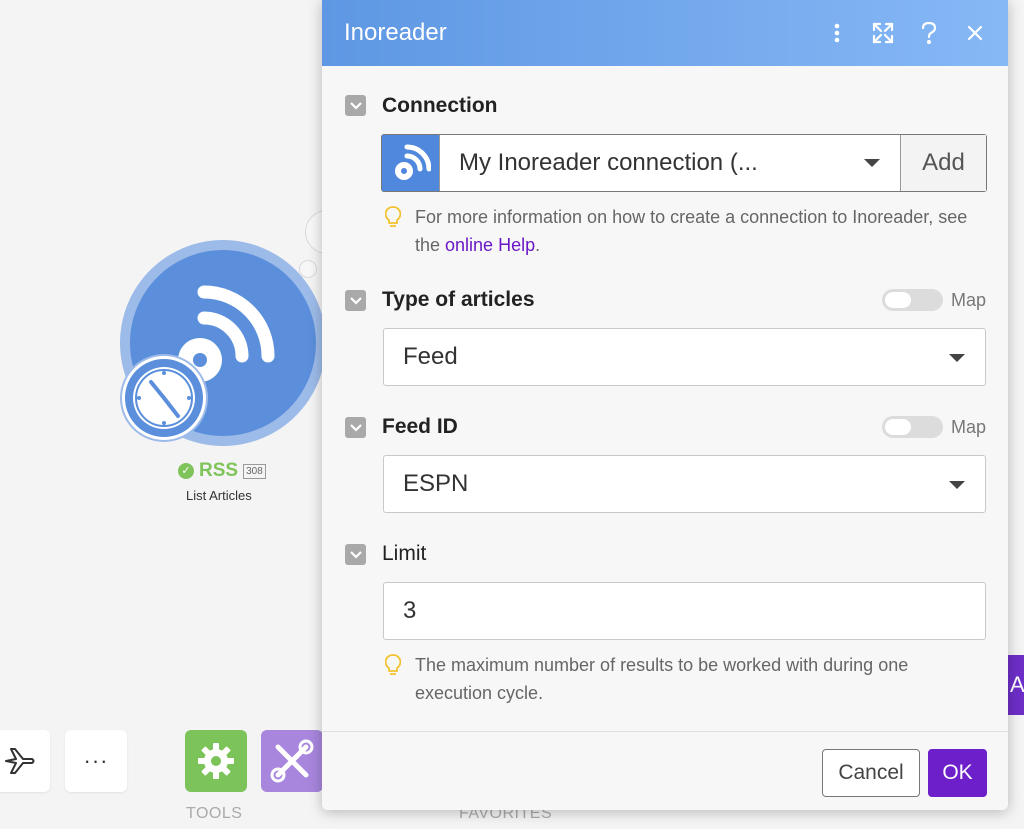 This screenshot has width=1024, height=829. Describe the element at coordinates (943, 163) in the screenshot. I see `add-connection-button: Add` at that location.